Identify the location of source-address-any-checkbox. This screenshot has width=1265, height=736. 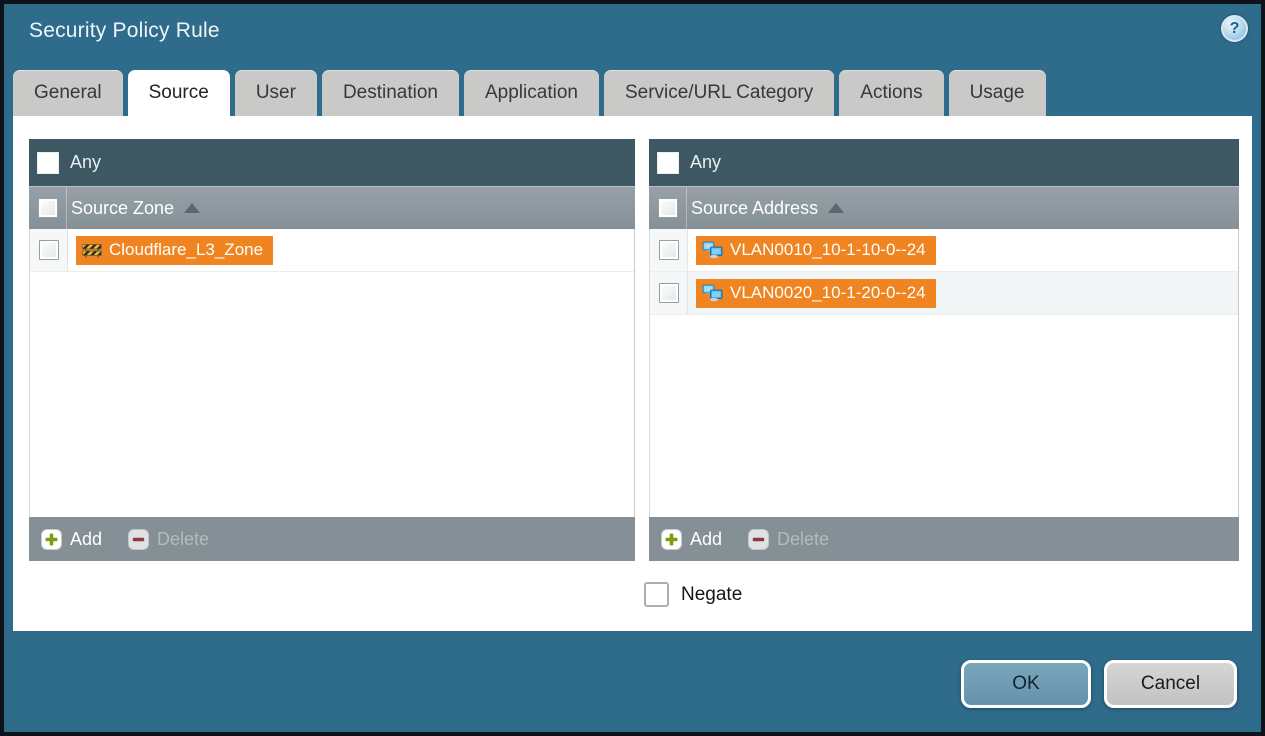
(668, 162).